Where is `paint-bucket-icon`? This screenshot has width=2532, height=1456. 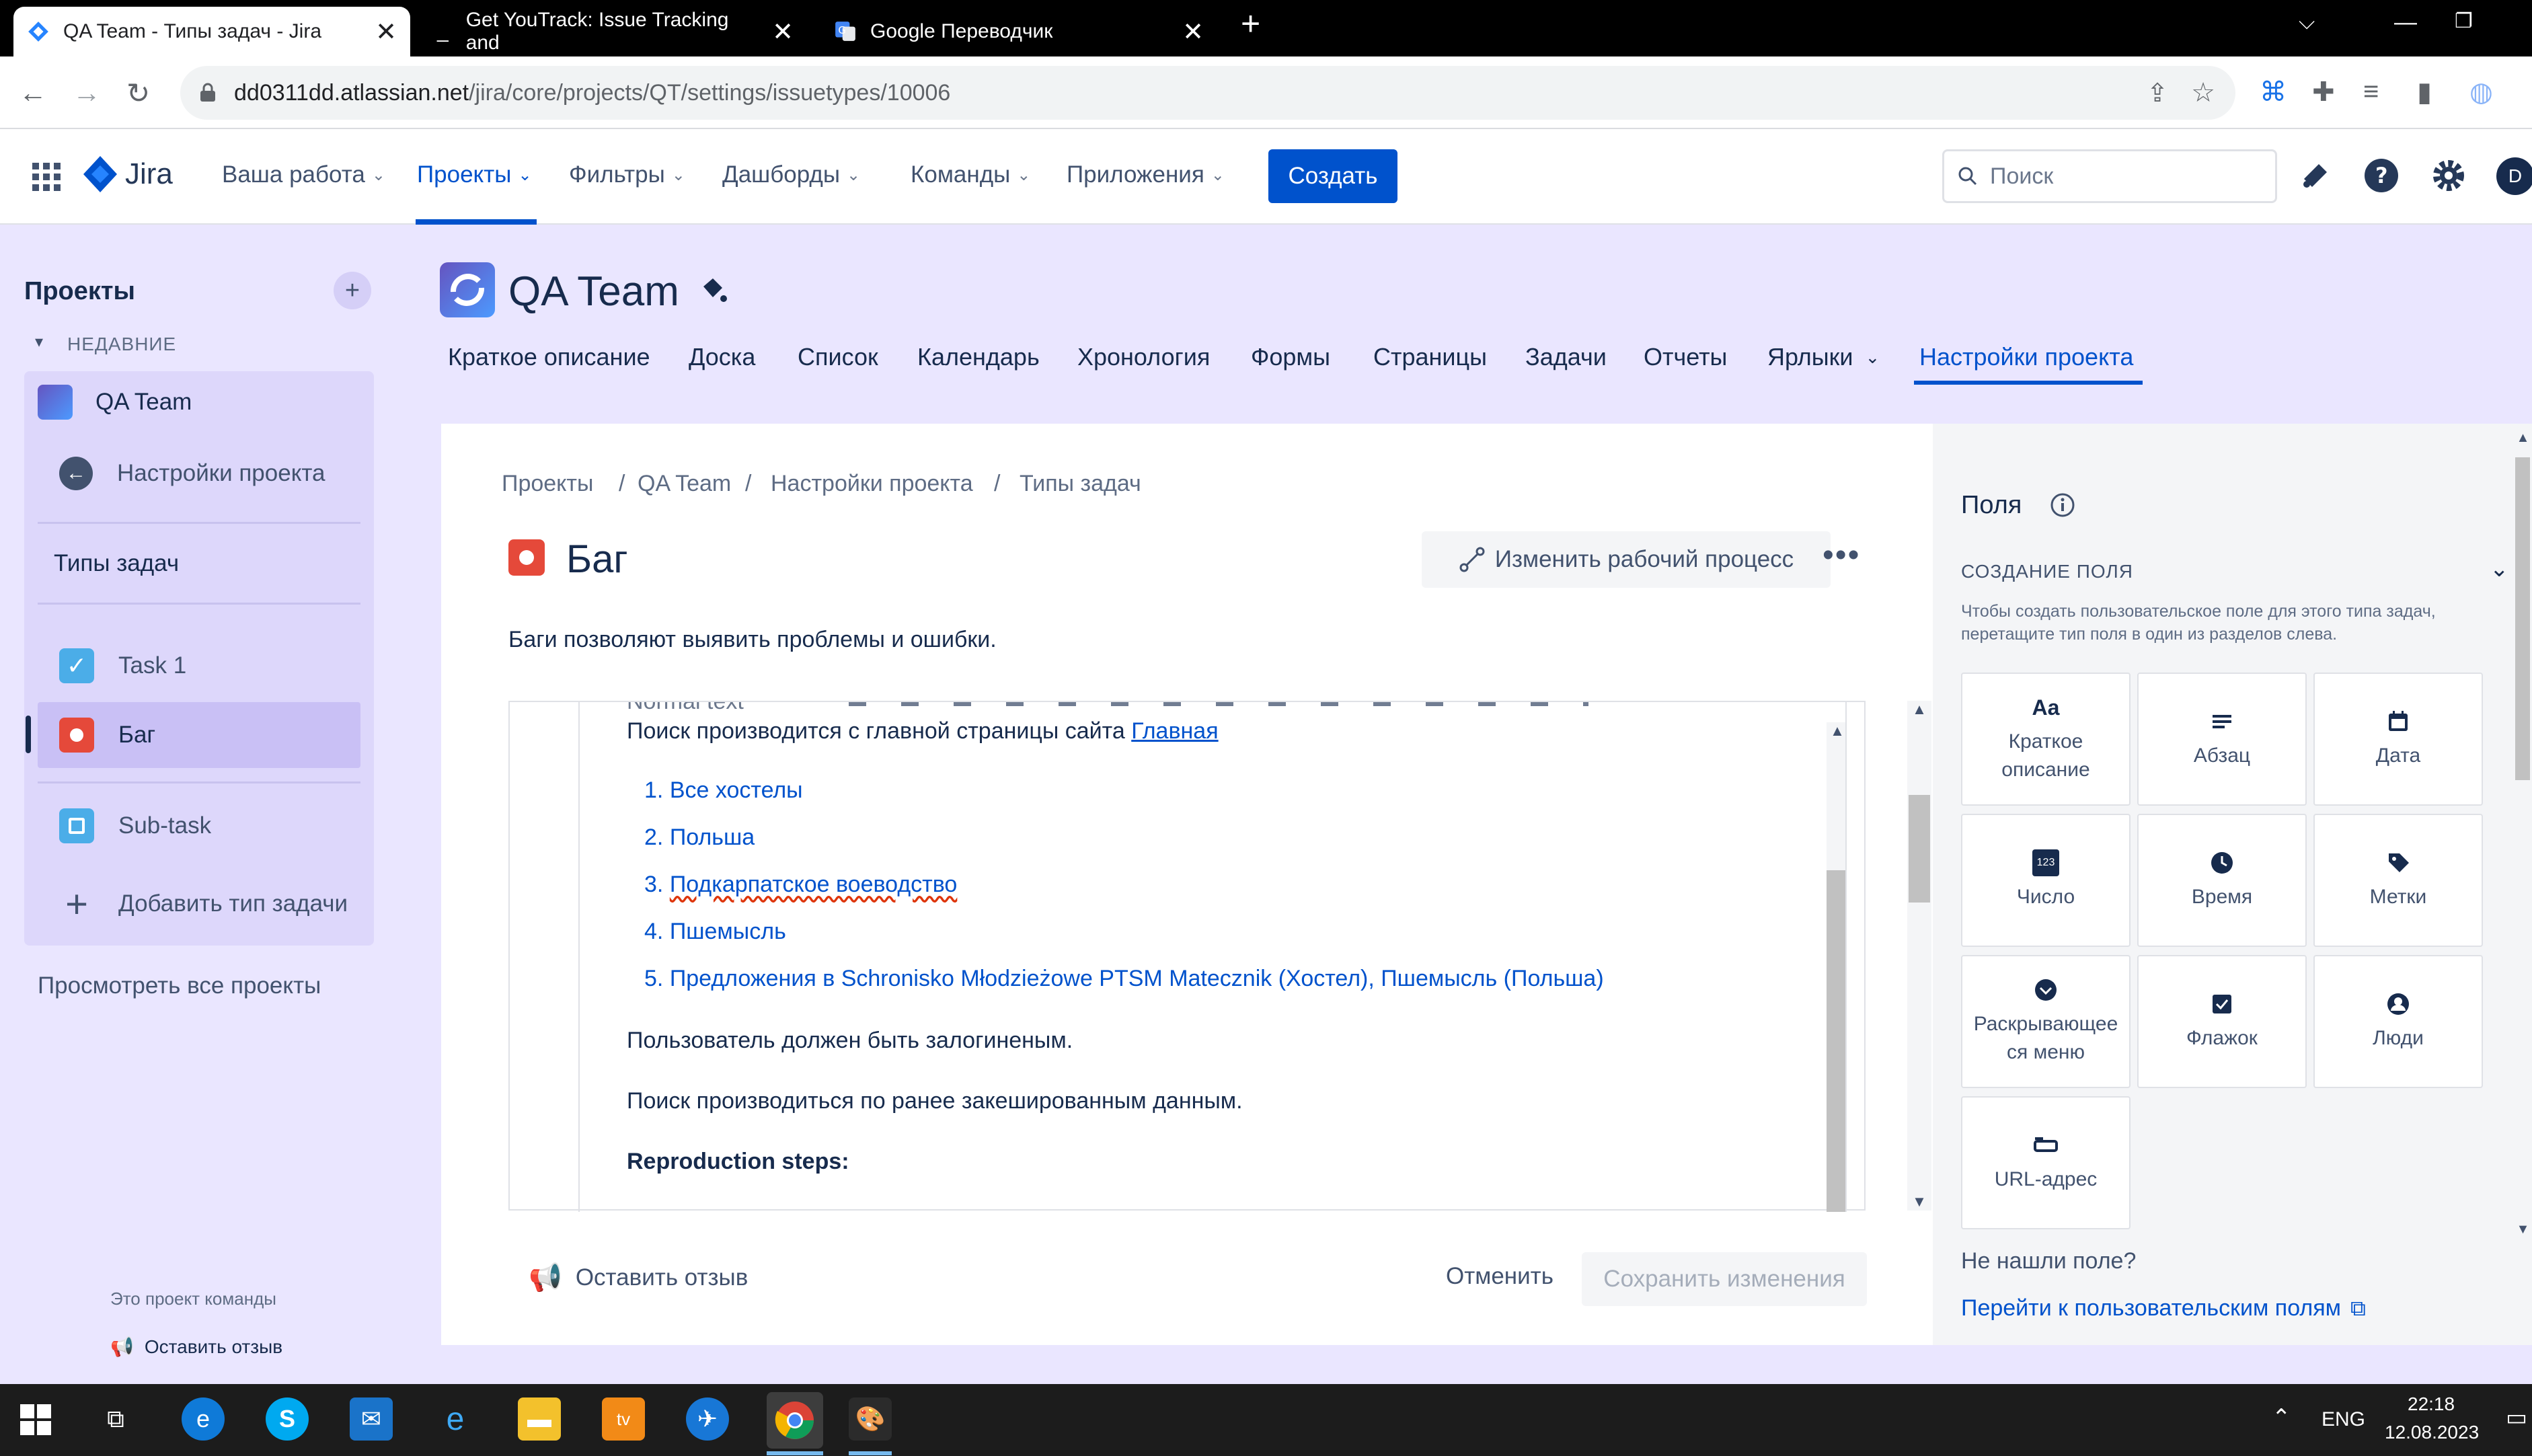
paint-bucket-icon is located at coordinates (713, 289).